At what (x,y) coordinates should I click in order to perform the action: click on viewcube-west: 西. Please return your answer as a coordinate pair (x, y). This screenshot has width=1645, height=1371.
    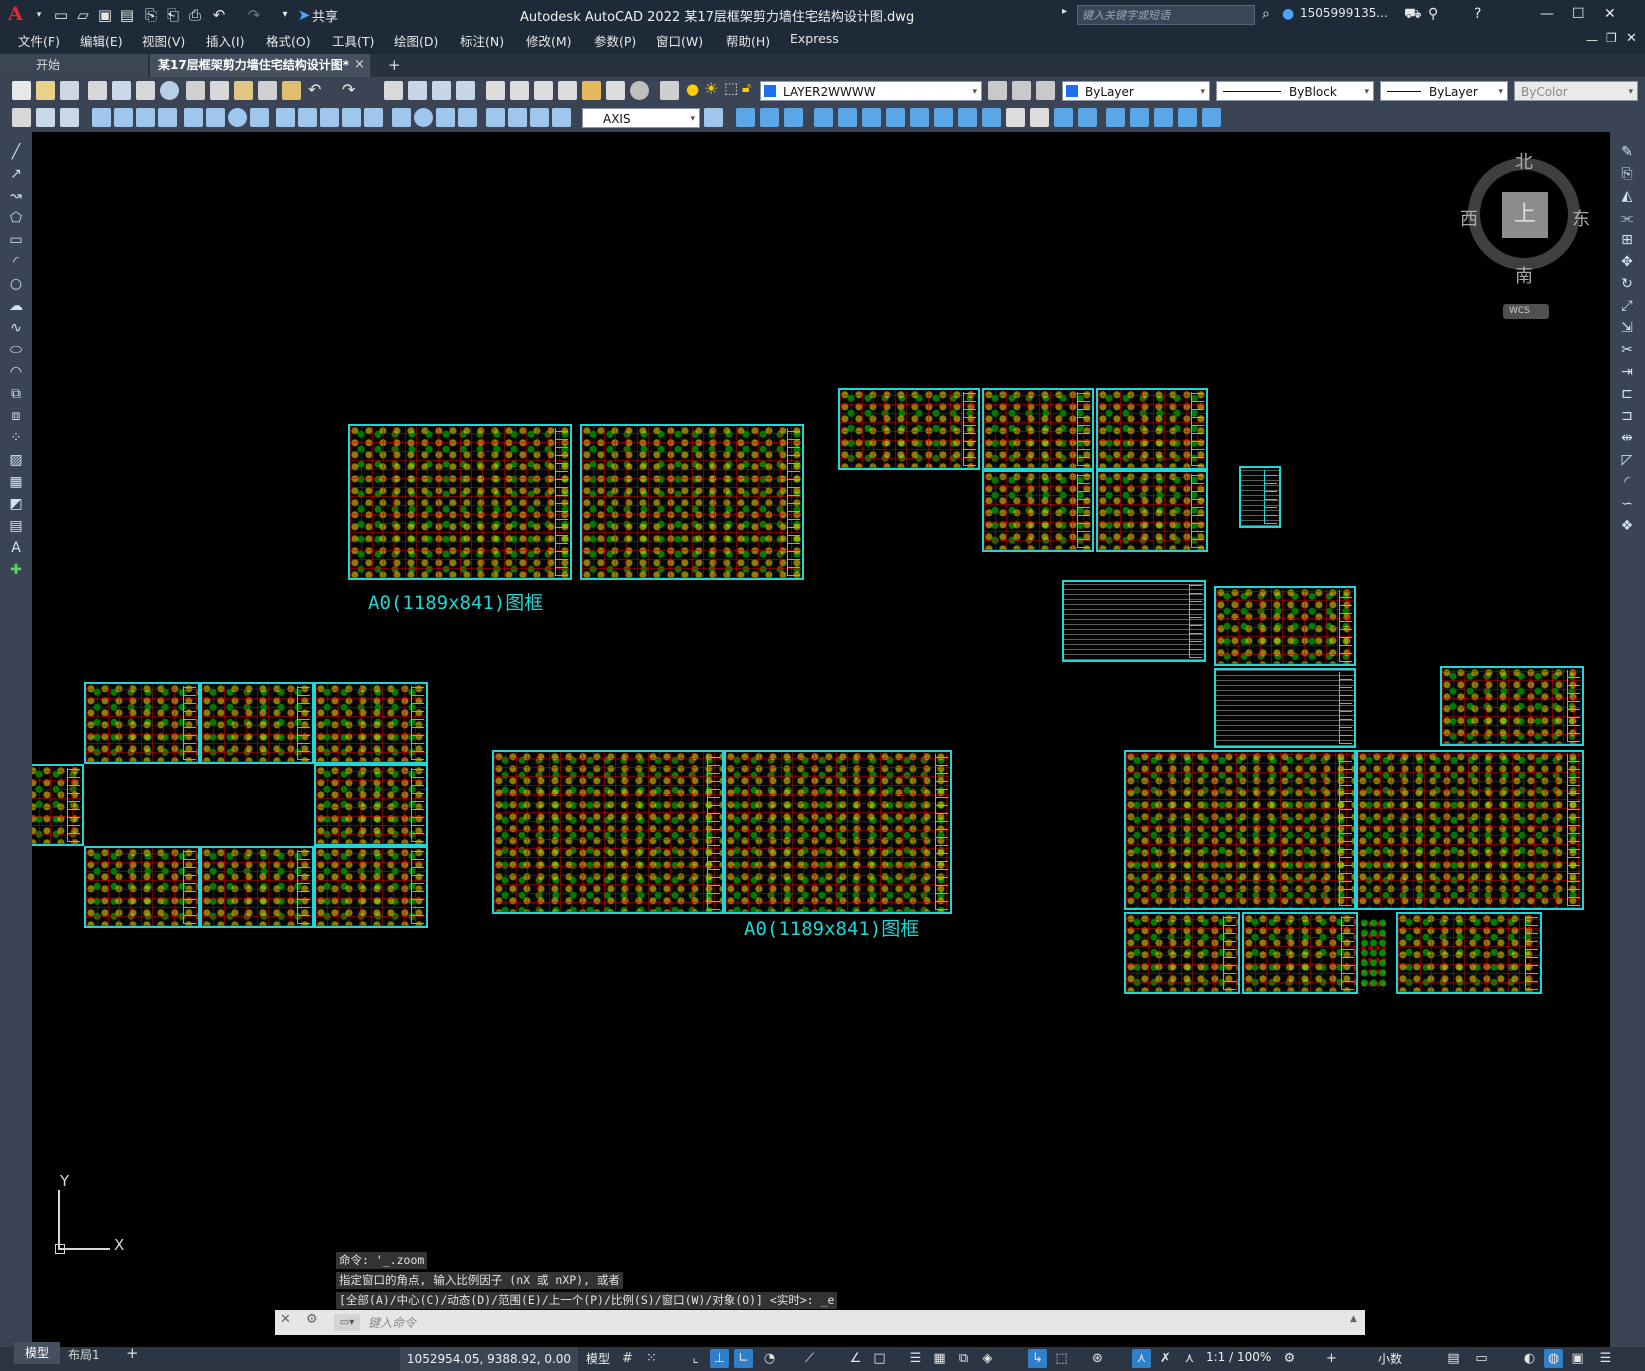
    Looking at the image, I should click on (1469, 218).